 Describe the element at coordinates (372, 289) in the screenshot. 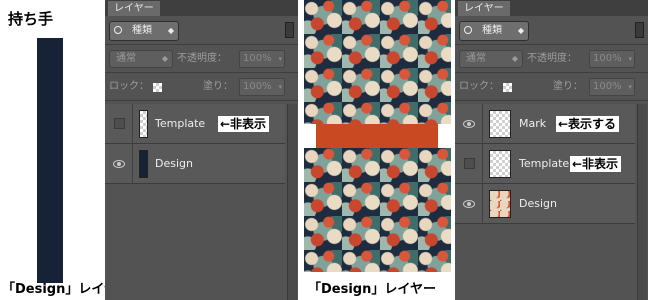

I see `center-caption: 「Design」レイヤー` at that location.